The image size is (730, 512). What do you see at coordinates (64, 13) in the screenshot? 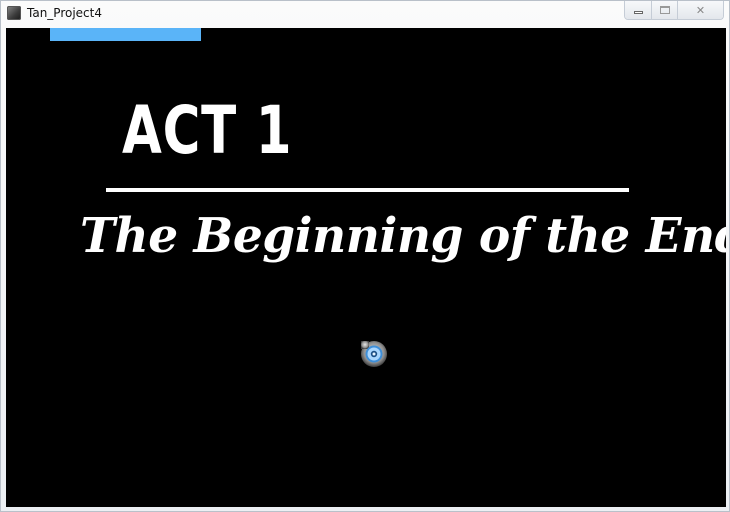
I see `window-title: Tan_Project4` at bounding box center [64, 13].